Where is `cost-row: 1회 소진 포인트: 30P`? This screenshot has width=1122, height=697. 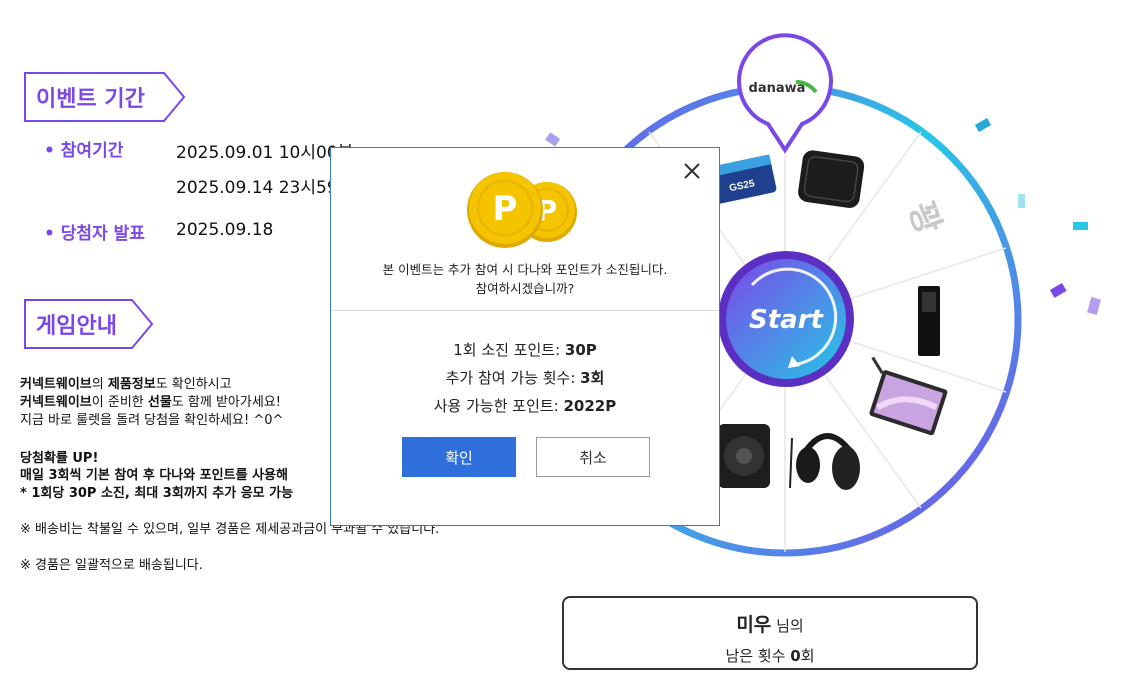 cost-row: 1회 소진 포인트: 30P is located at coordinates (525, 350).